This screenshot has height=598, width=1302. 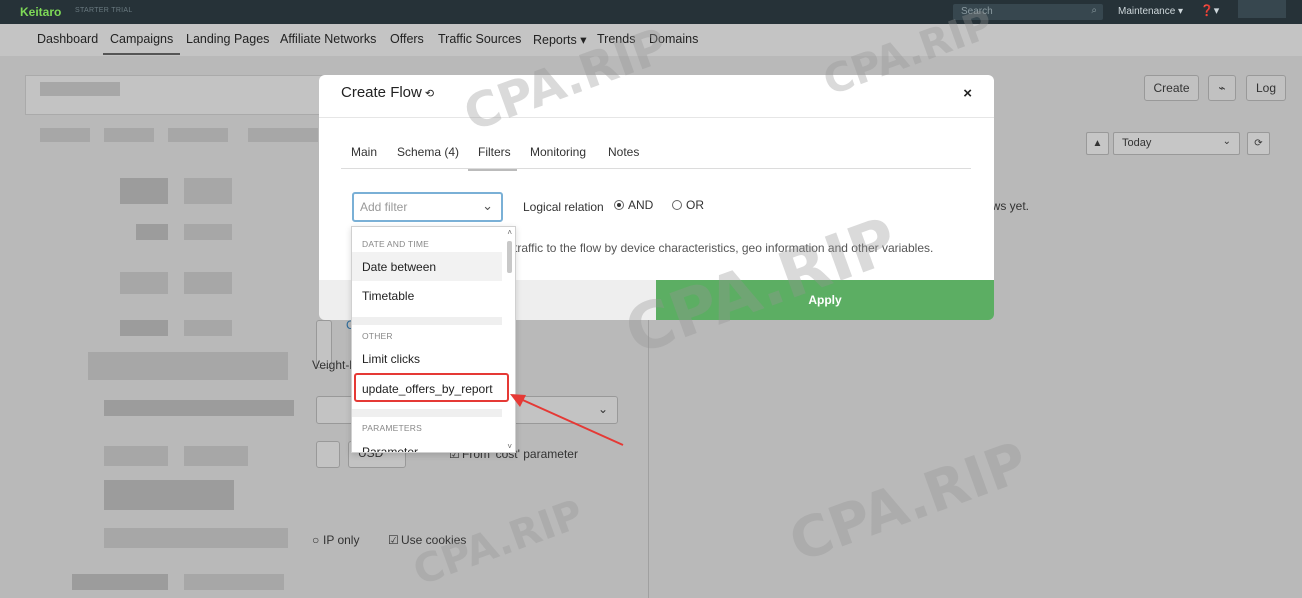 I want to click on log-button: Log, so click(x=1266, y=88).